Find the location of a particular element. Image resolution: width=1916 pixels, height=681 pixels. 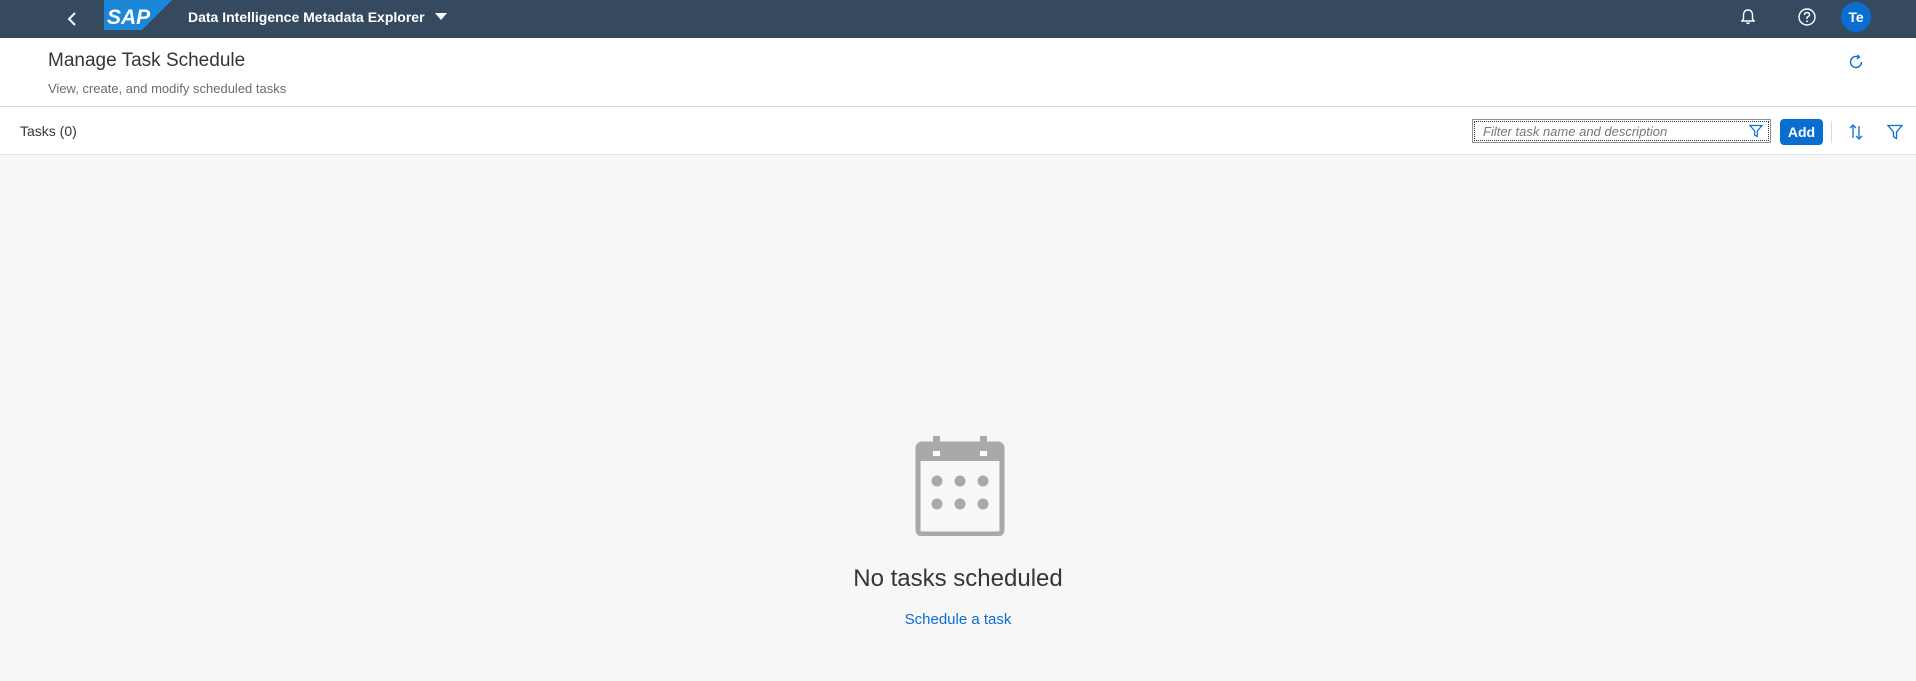

filter-input is located at coordinates (1608, 131).